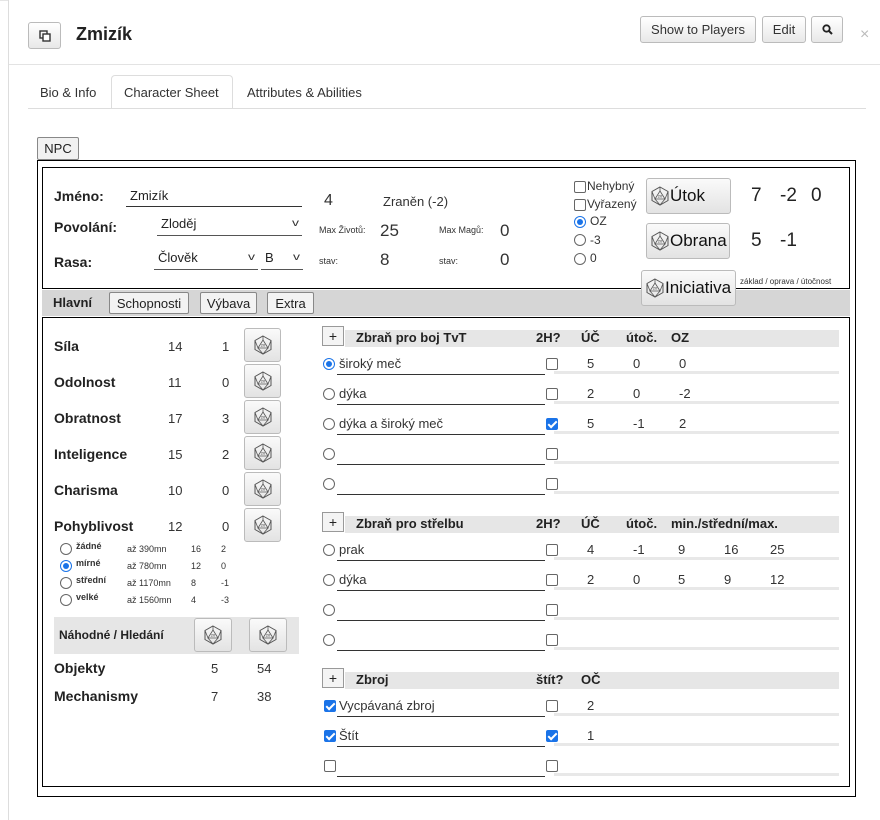  Describe the element at coordinates (391, 423) in the screenshot. I see `item-name-field: dýka a široký meč` at that location.